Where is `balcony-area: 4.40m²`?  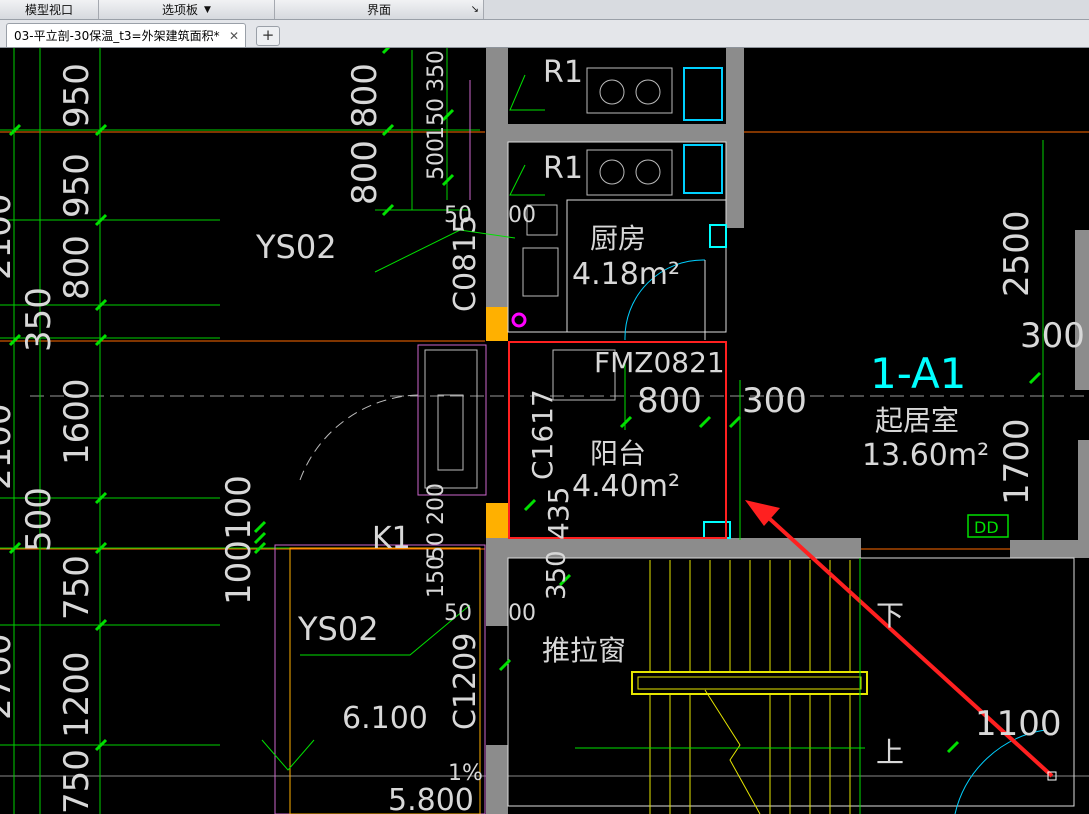
balcony-area: 4.40m² is located at coordinates (626, 486).